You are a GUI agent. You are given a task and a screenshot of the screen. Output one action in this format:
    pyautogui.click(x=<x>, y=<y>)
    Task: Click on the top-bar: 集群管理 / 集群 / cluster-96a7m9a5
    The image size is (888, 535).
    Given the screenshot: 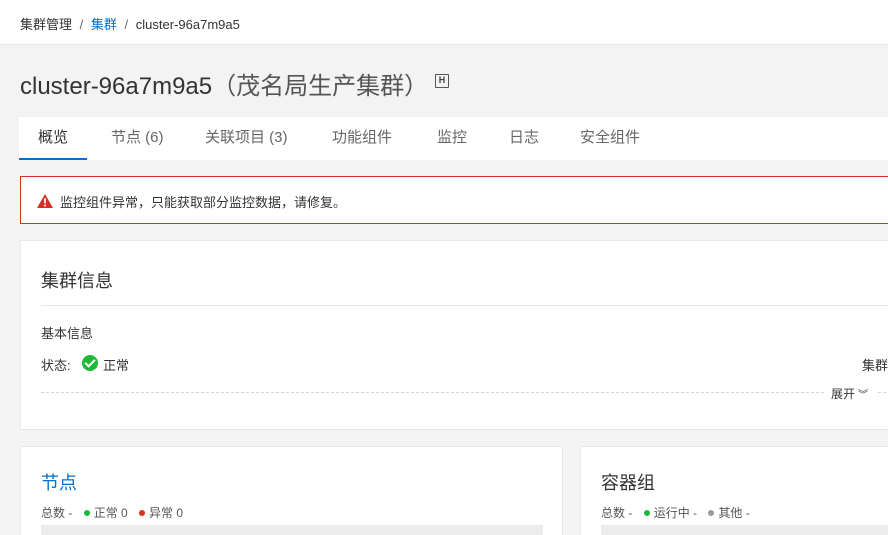 What is the action you would take?
    pyautogui.click(x=444, y=22)
    